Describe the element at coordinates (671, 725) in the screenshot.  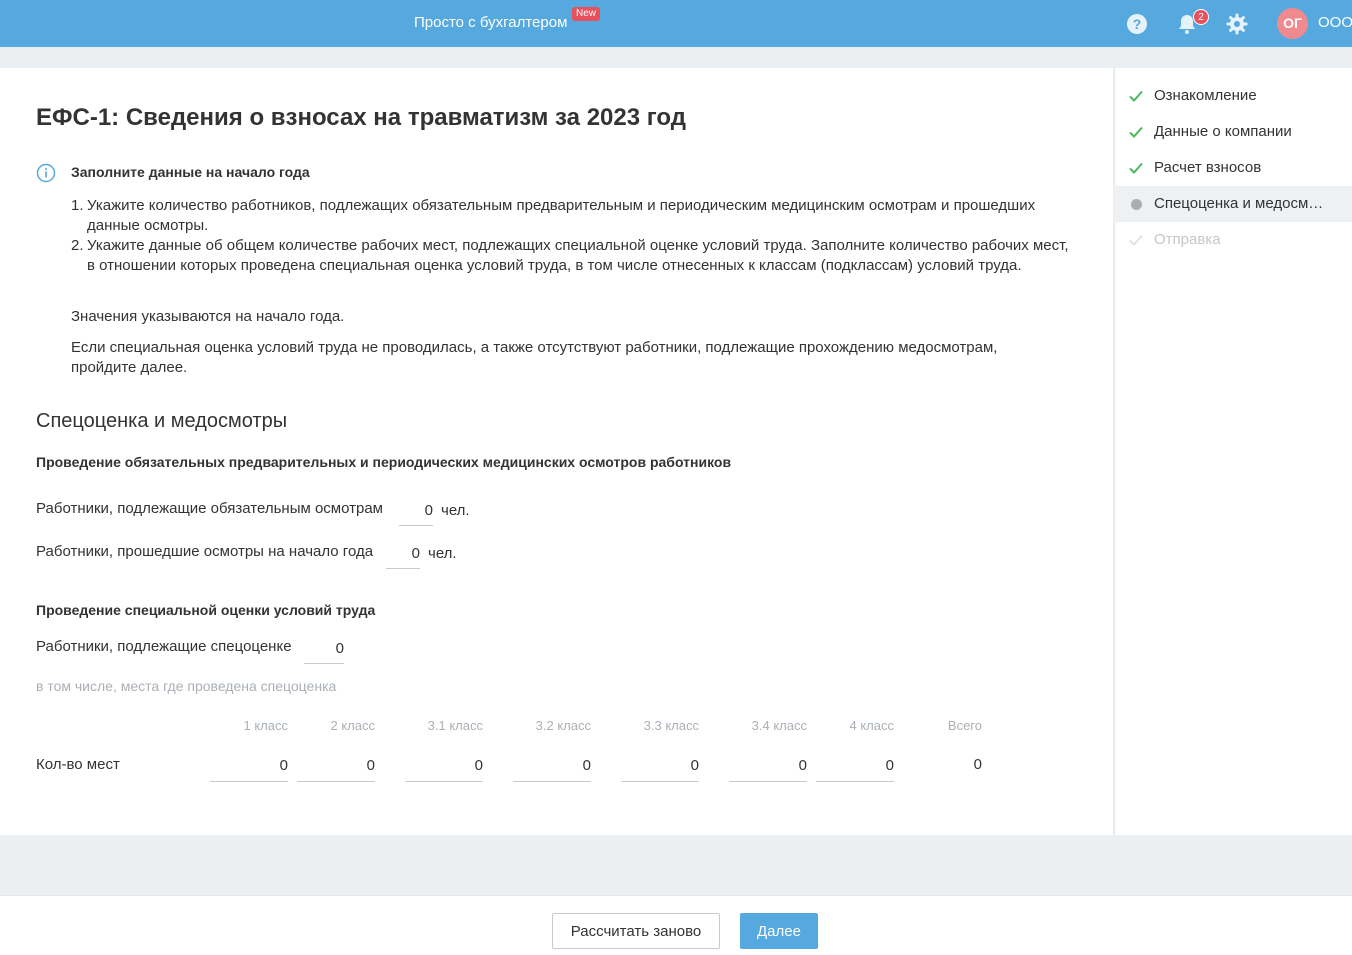
I see `column-header-class-3-3: 3.3 класс` at that location.